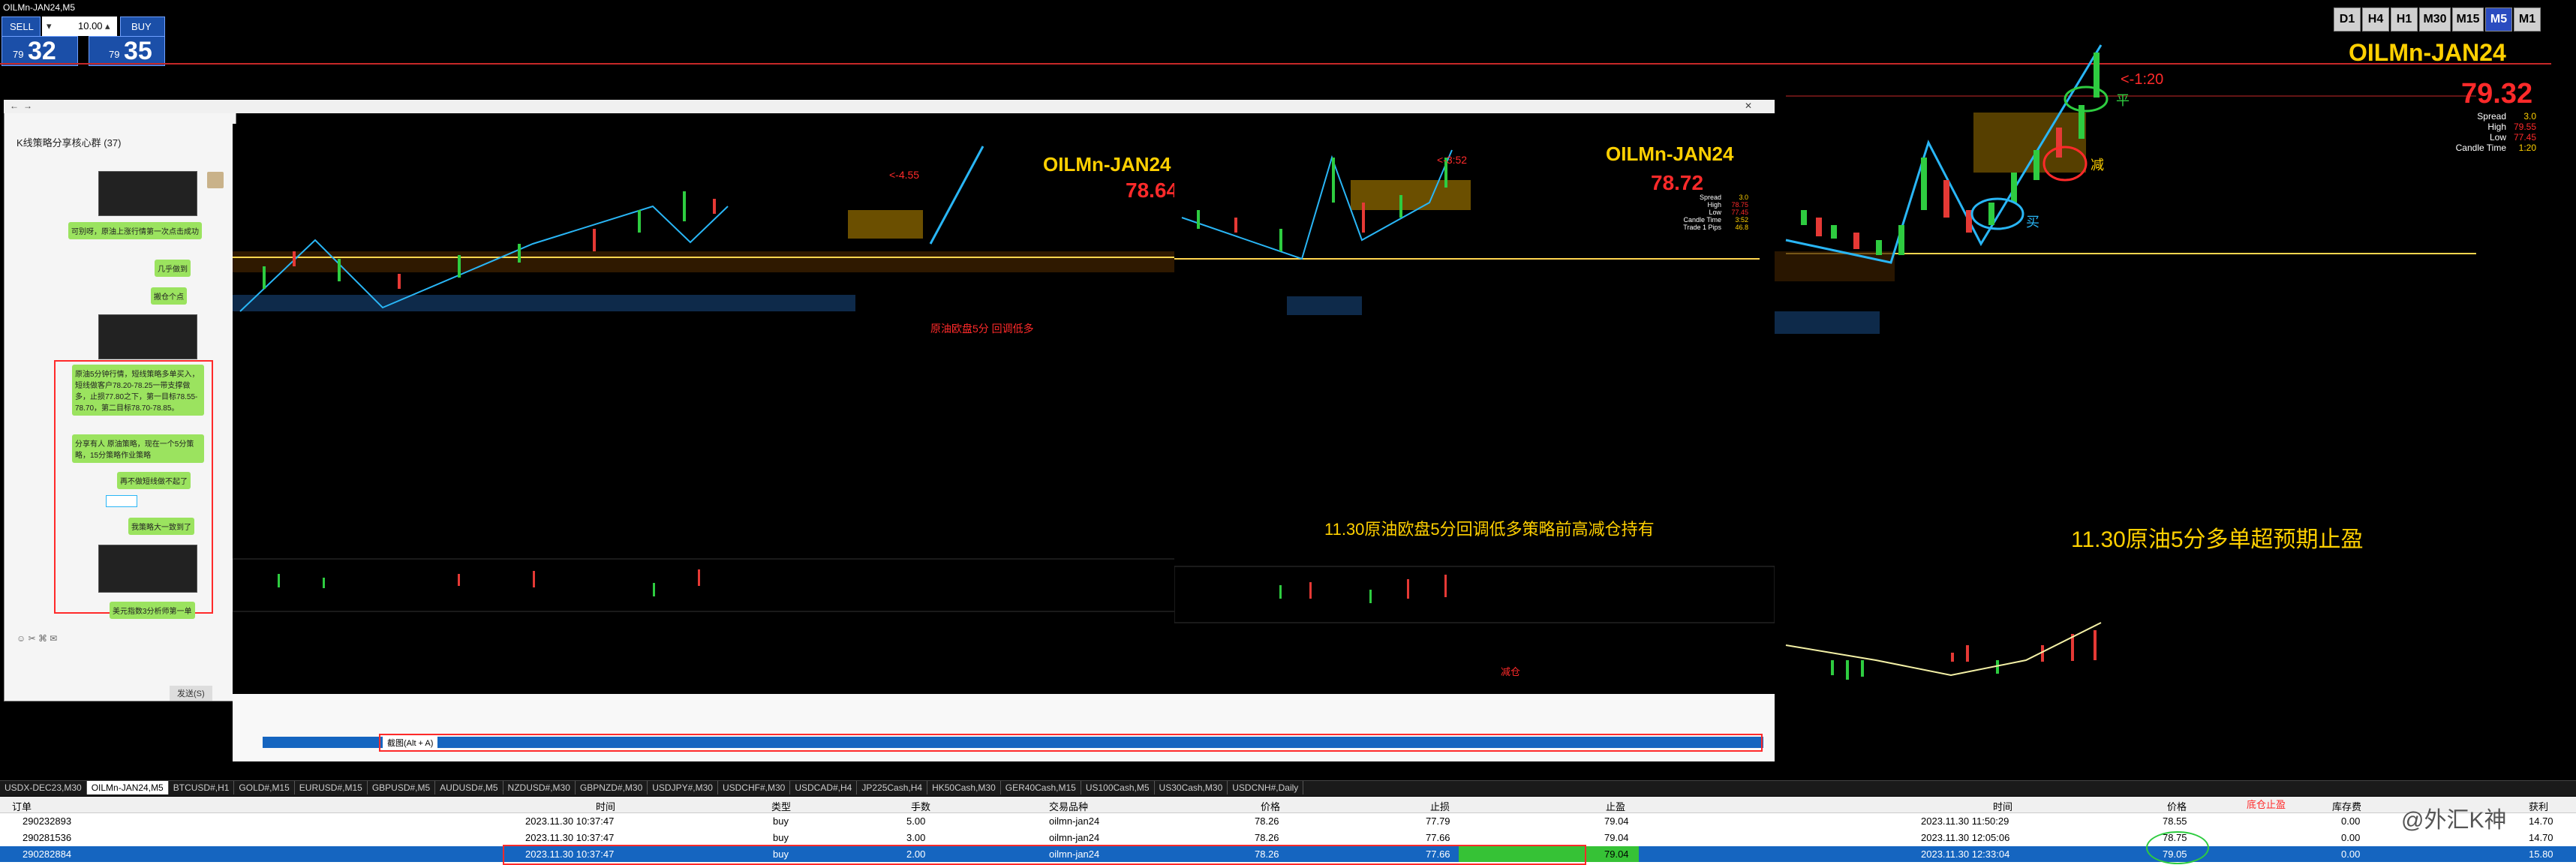  I want to click on ping-label: 平, so click(2123, 101).